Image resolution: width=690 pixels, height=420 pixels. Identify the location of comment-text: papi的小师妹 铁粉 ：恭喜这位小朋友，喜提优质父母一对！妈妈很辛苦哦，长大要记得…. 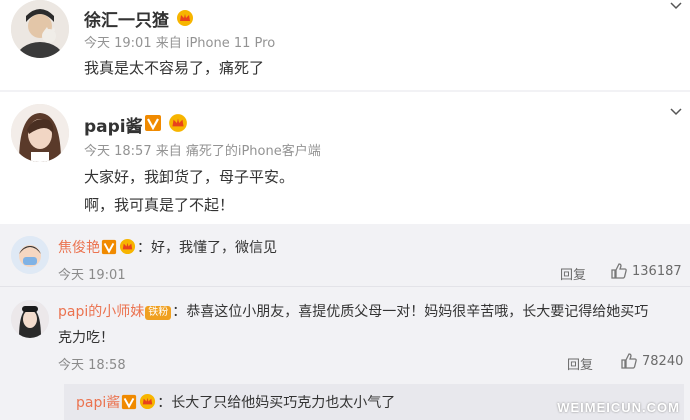
(353, 311).